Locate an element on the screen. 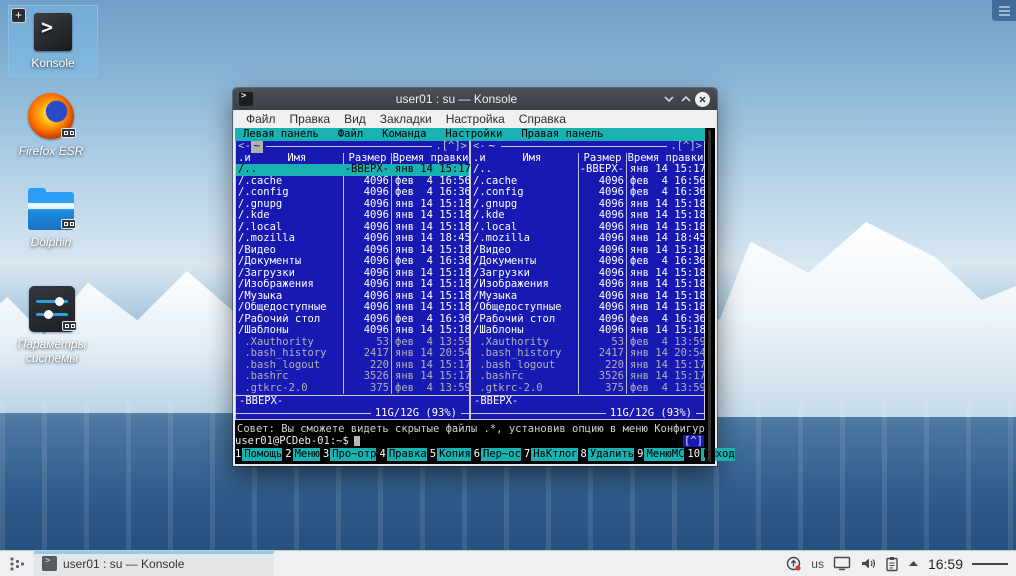 The height and width of the screenshot is (576, 1016). taskbar-task-konsole: user01 : su — Konsole is located at coordinates (154, 563).